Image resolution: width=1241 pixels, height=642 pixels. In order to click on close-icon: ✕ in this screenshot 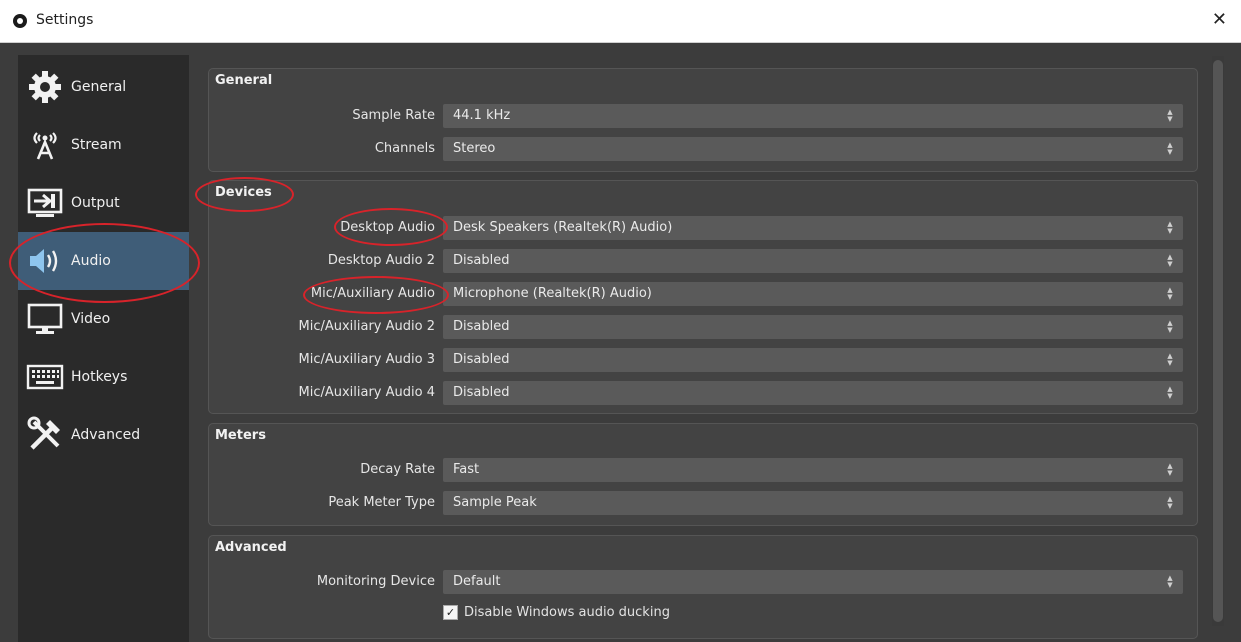, I will do `click(1219, 19)`.